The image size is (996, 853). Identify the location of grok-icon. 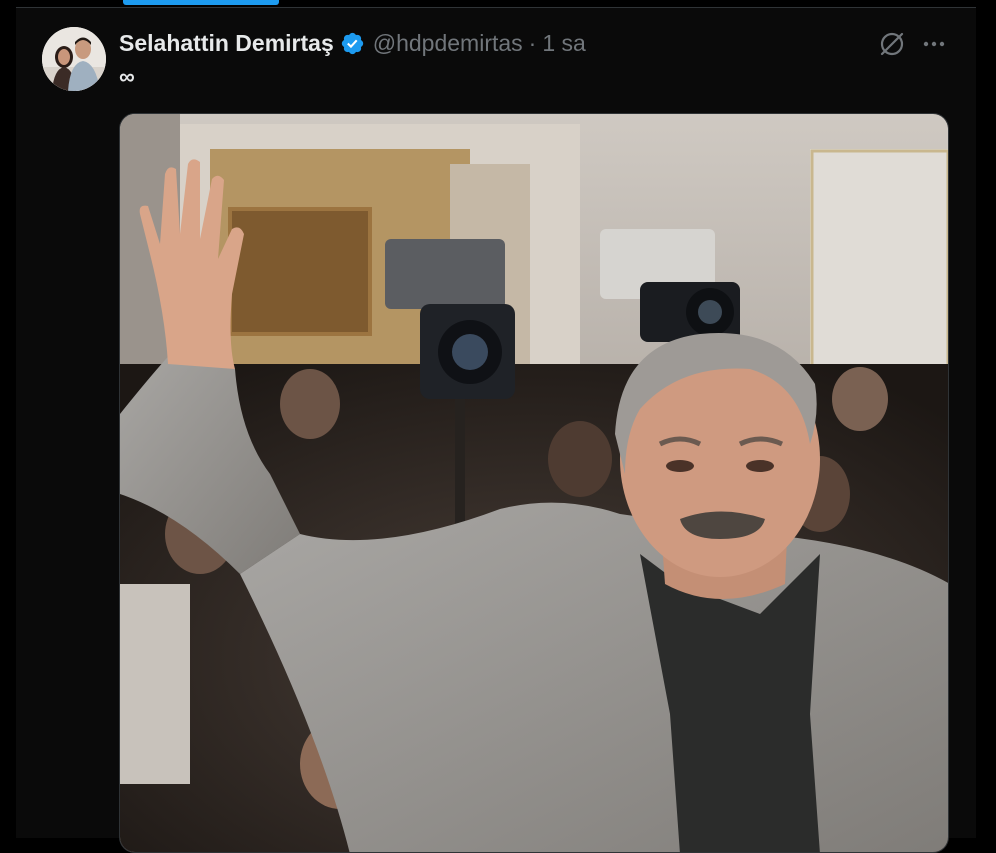
(892, 44).